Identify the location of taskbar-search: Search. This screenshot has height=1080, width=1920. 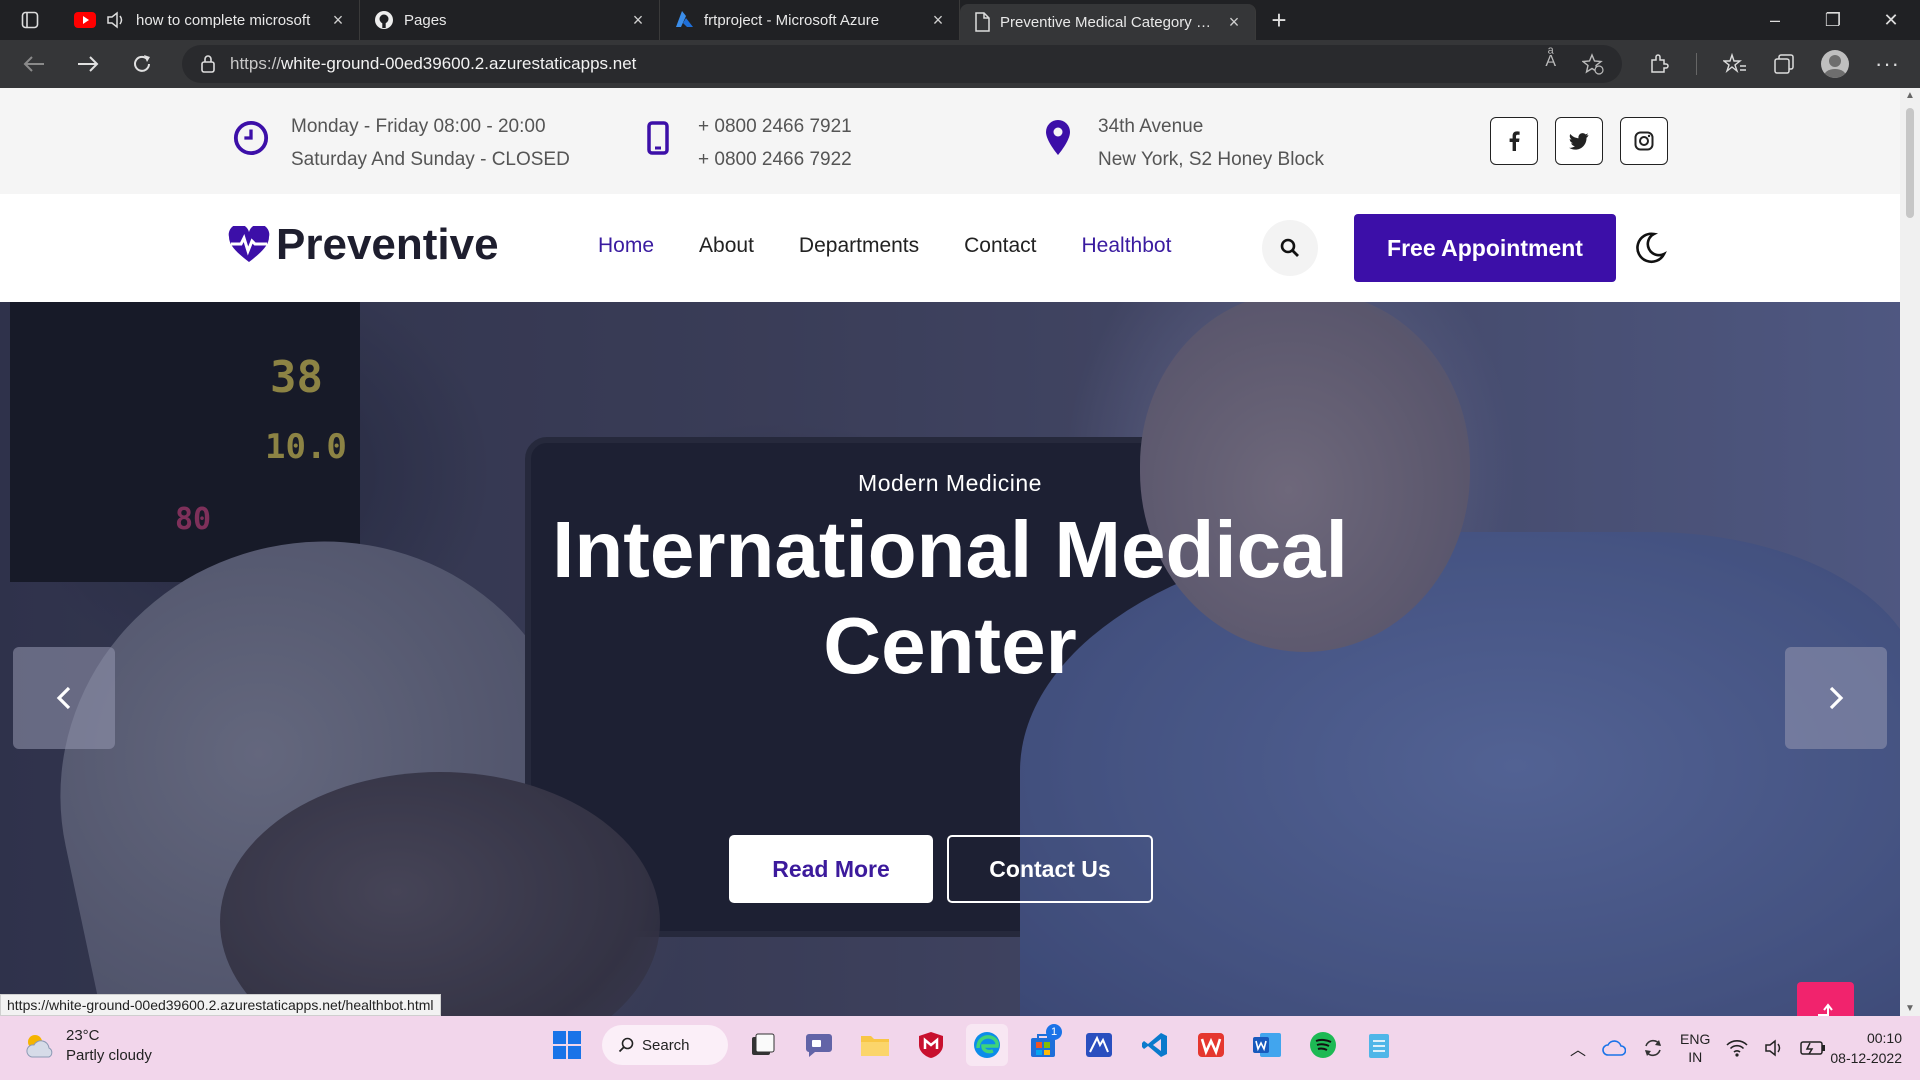
(665, 1045).